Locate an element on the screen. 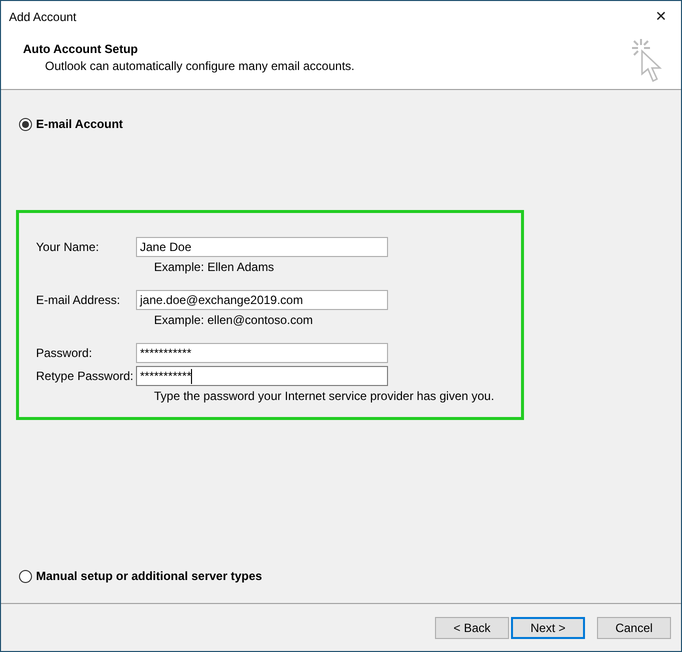 The image size is (682, 652). radio-option: E-mail Account is located at coordinates (71, 124).